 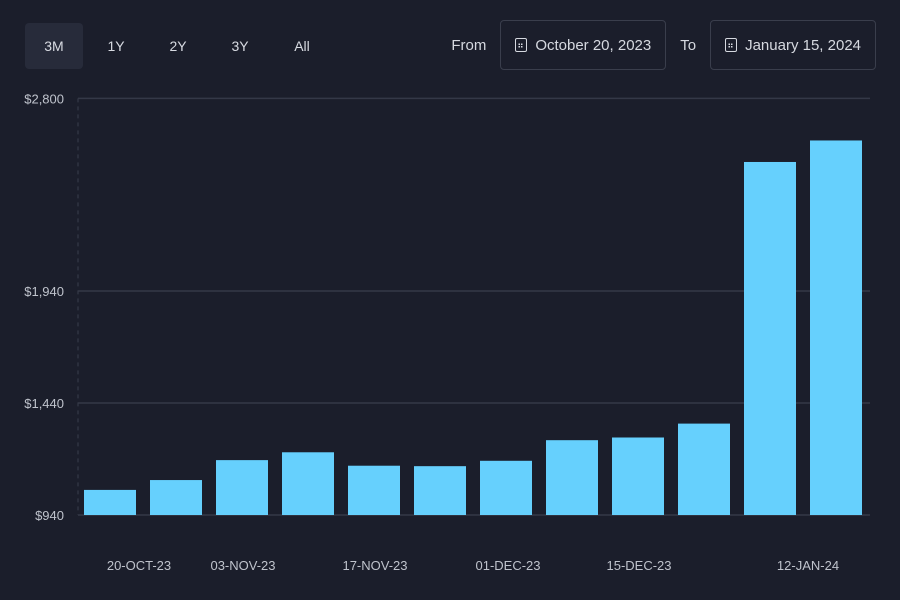 What do you see at coordinates (44, 98) in the screenshot?
I see `y-tick-label: $2,800` at bounding box center [44, 98].